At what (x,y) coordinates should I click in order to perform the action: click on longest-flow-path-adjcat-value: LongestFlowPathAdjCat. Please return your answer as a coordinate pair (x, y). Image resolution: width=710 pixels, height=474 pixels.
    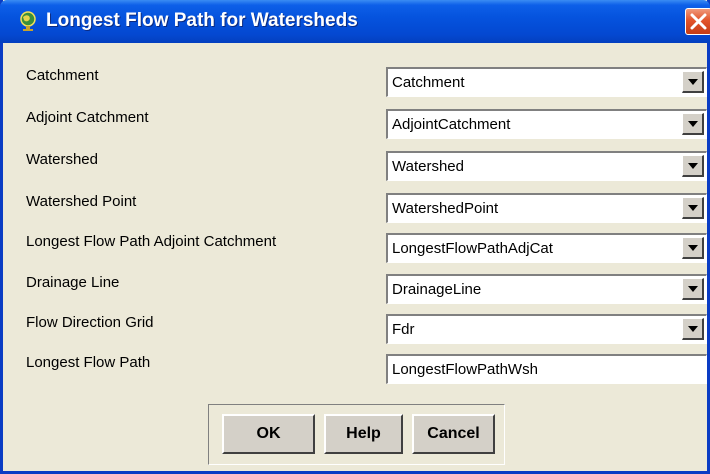
    Looking at the image, I should click on (472, 248).